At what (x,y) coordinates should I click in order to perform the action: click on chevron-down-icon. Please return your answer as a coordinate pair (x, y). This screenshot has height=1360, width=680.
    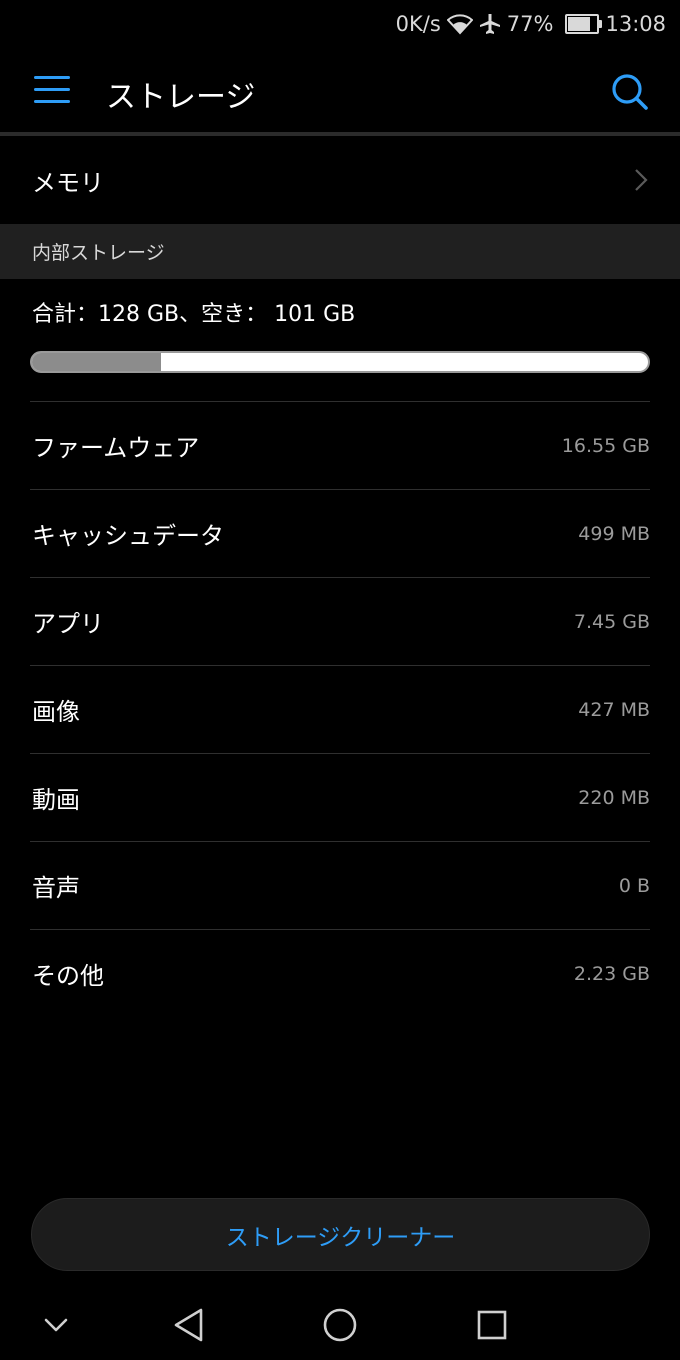
    Looking at the image, I should click on (56, 1325).